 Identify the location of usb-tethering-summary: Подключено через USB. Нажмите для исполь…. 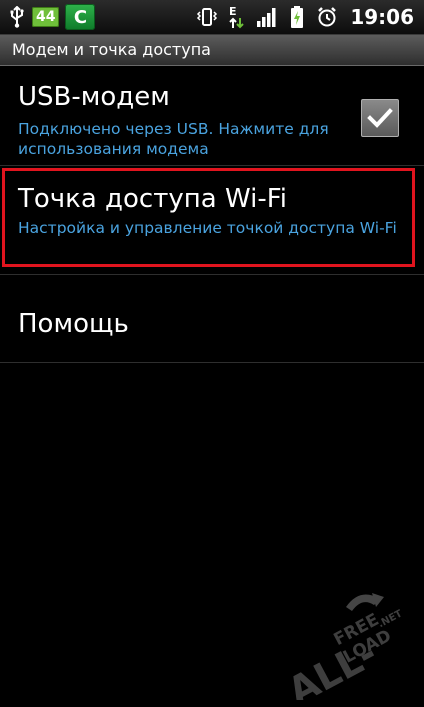
(173, 139).